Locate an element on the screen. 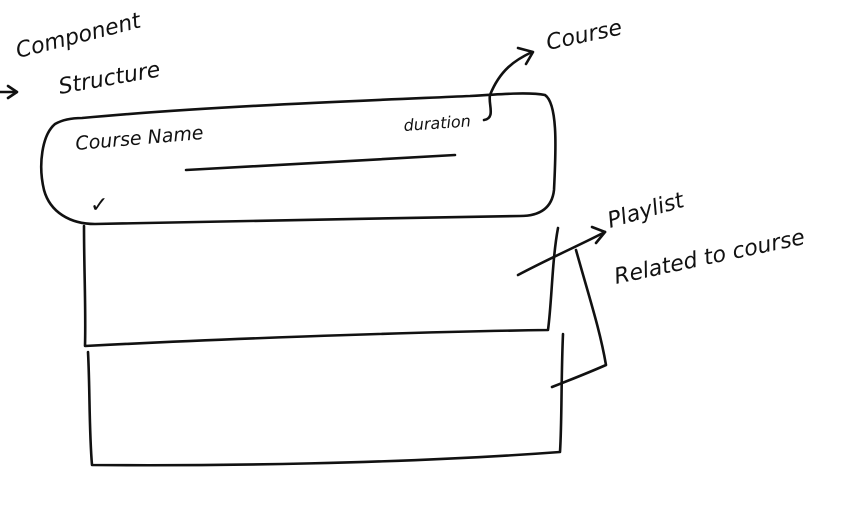  duration-label: duration is located at coordinates (437, 123).